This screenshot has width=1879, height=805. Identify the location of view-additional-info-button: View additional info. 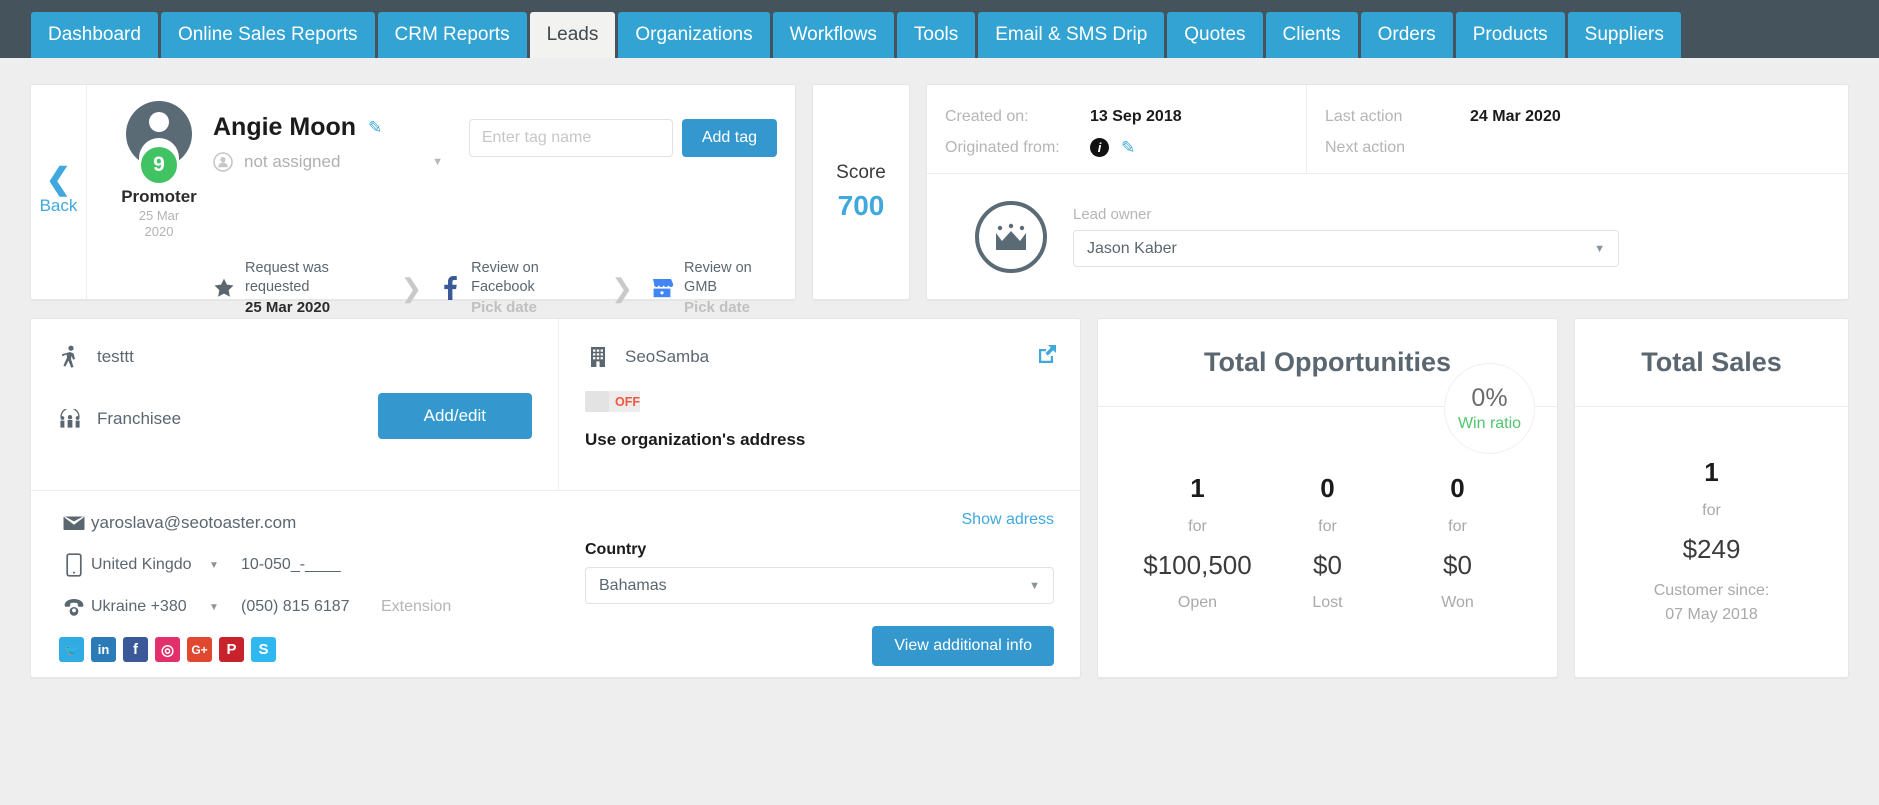
(963, 646).